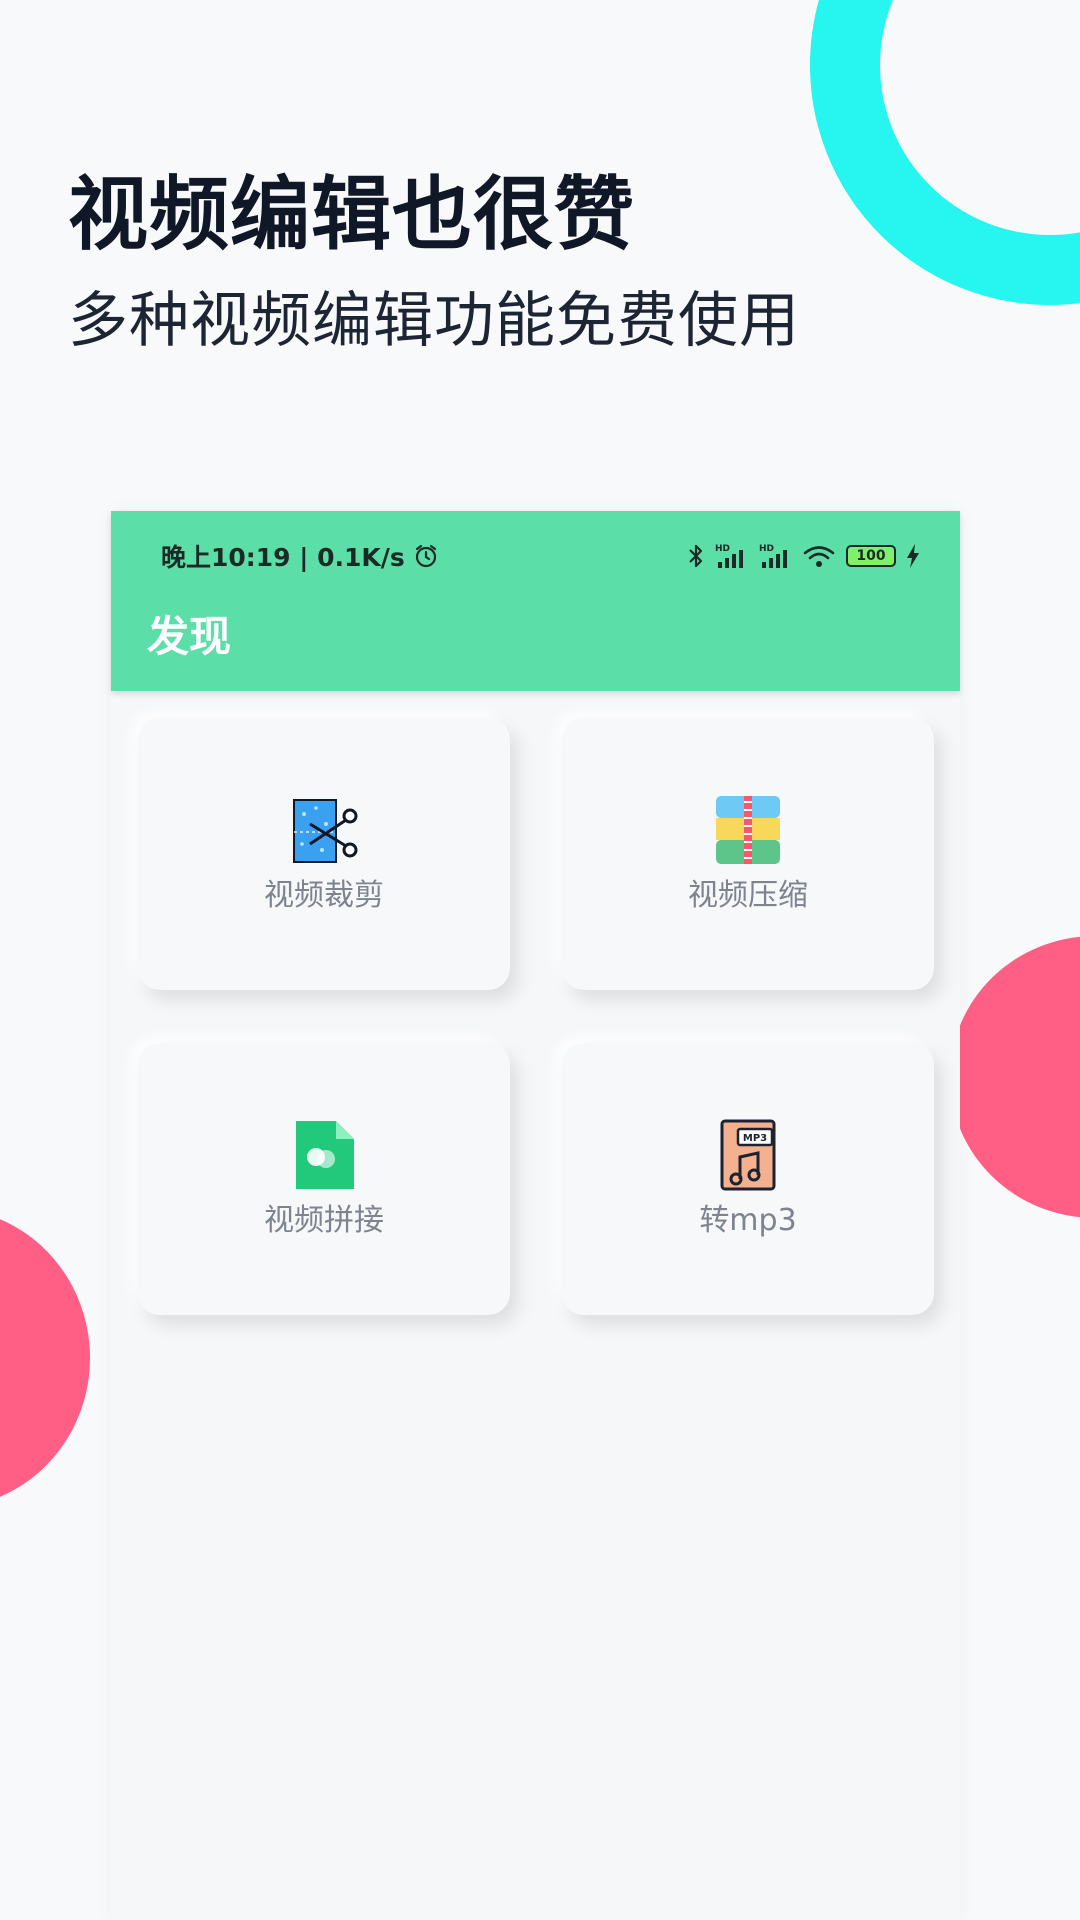 The image size is (1080, 1920). I want to click on video-merge-icon, so click(325, 1155).